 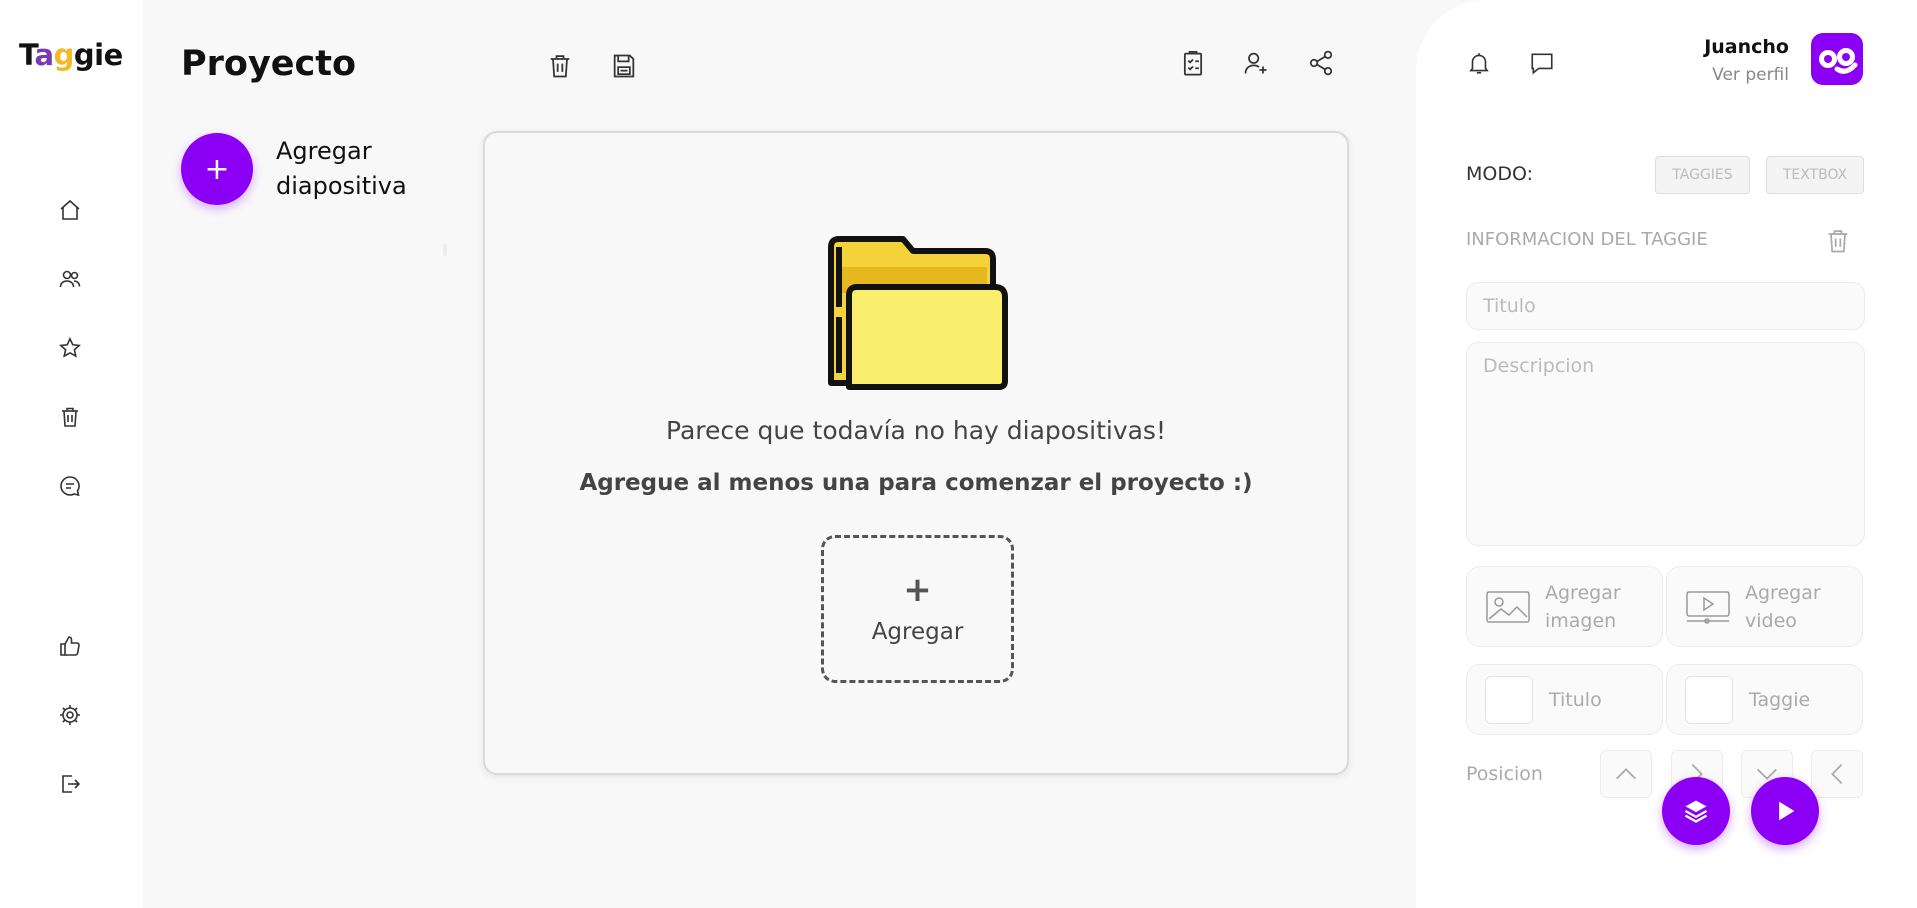 What do you see at coordinates (71, 55) in the screenshot?
I see `logo: Taggie` at bounding box center [71, 55].